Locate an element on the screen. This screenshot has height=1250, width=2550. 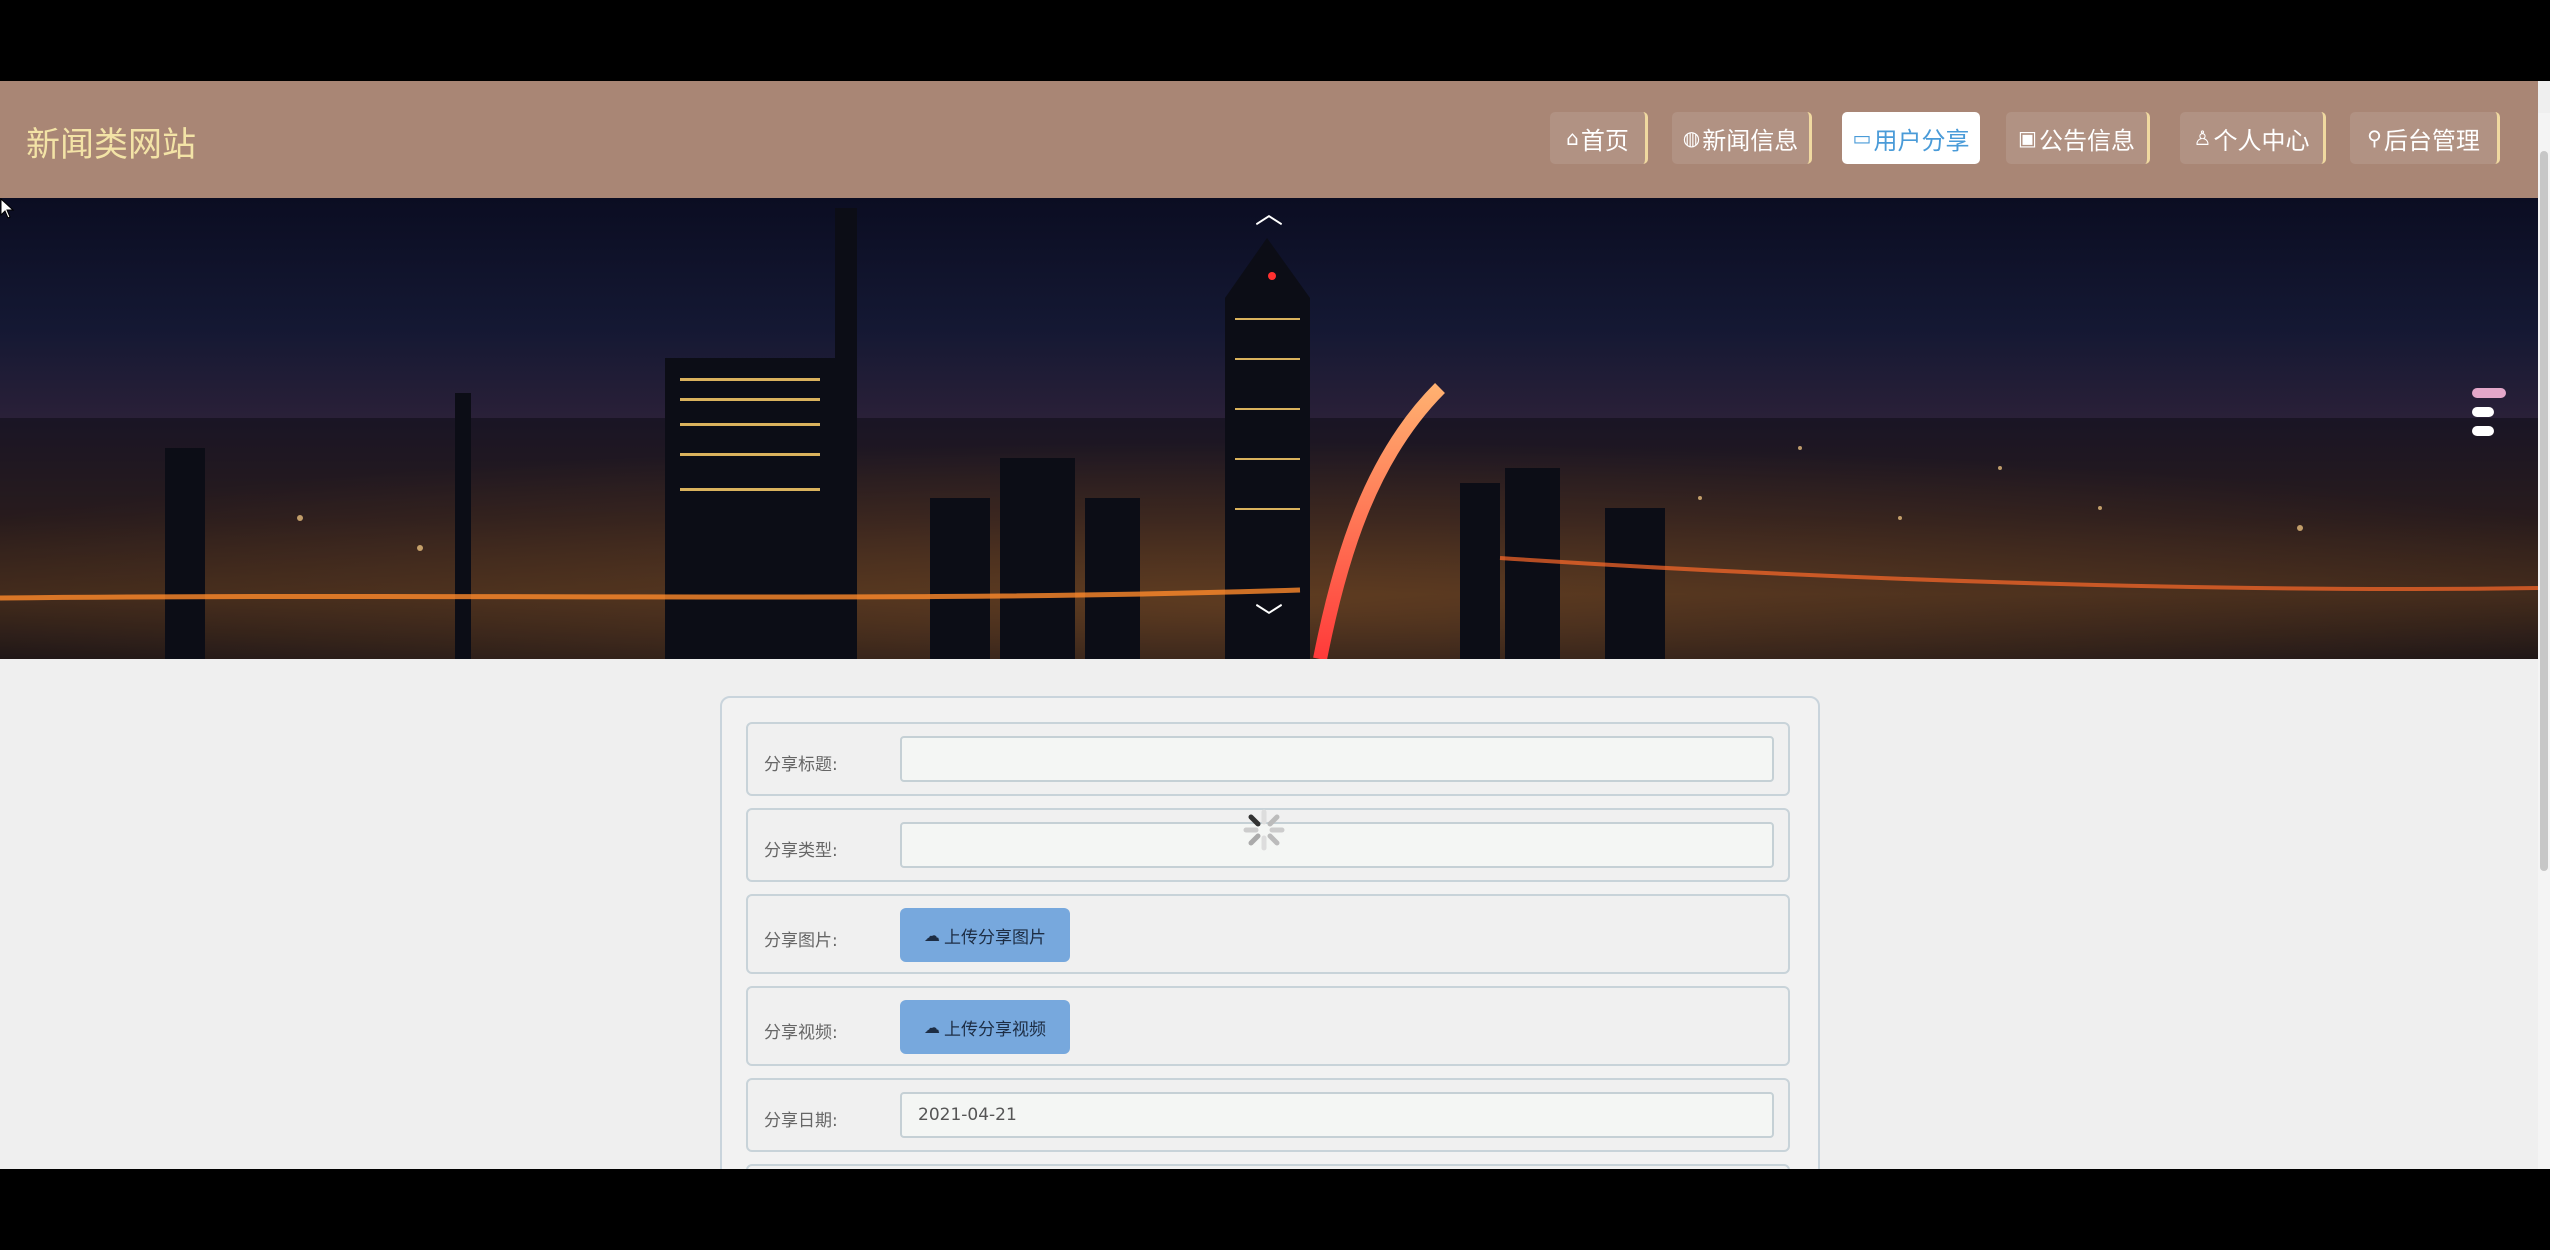
banner-prev-arrow: ︿ is located at coordinates (1269, 214).